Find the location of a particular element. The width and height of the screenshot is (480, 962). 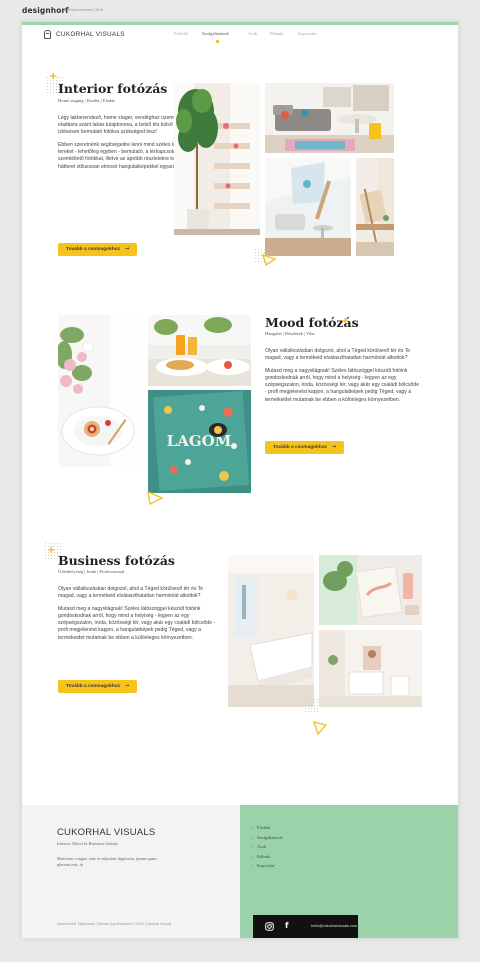

mood-cta-label: Tovább a csomagokhoz is located at coordinates (300, 447).